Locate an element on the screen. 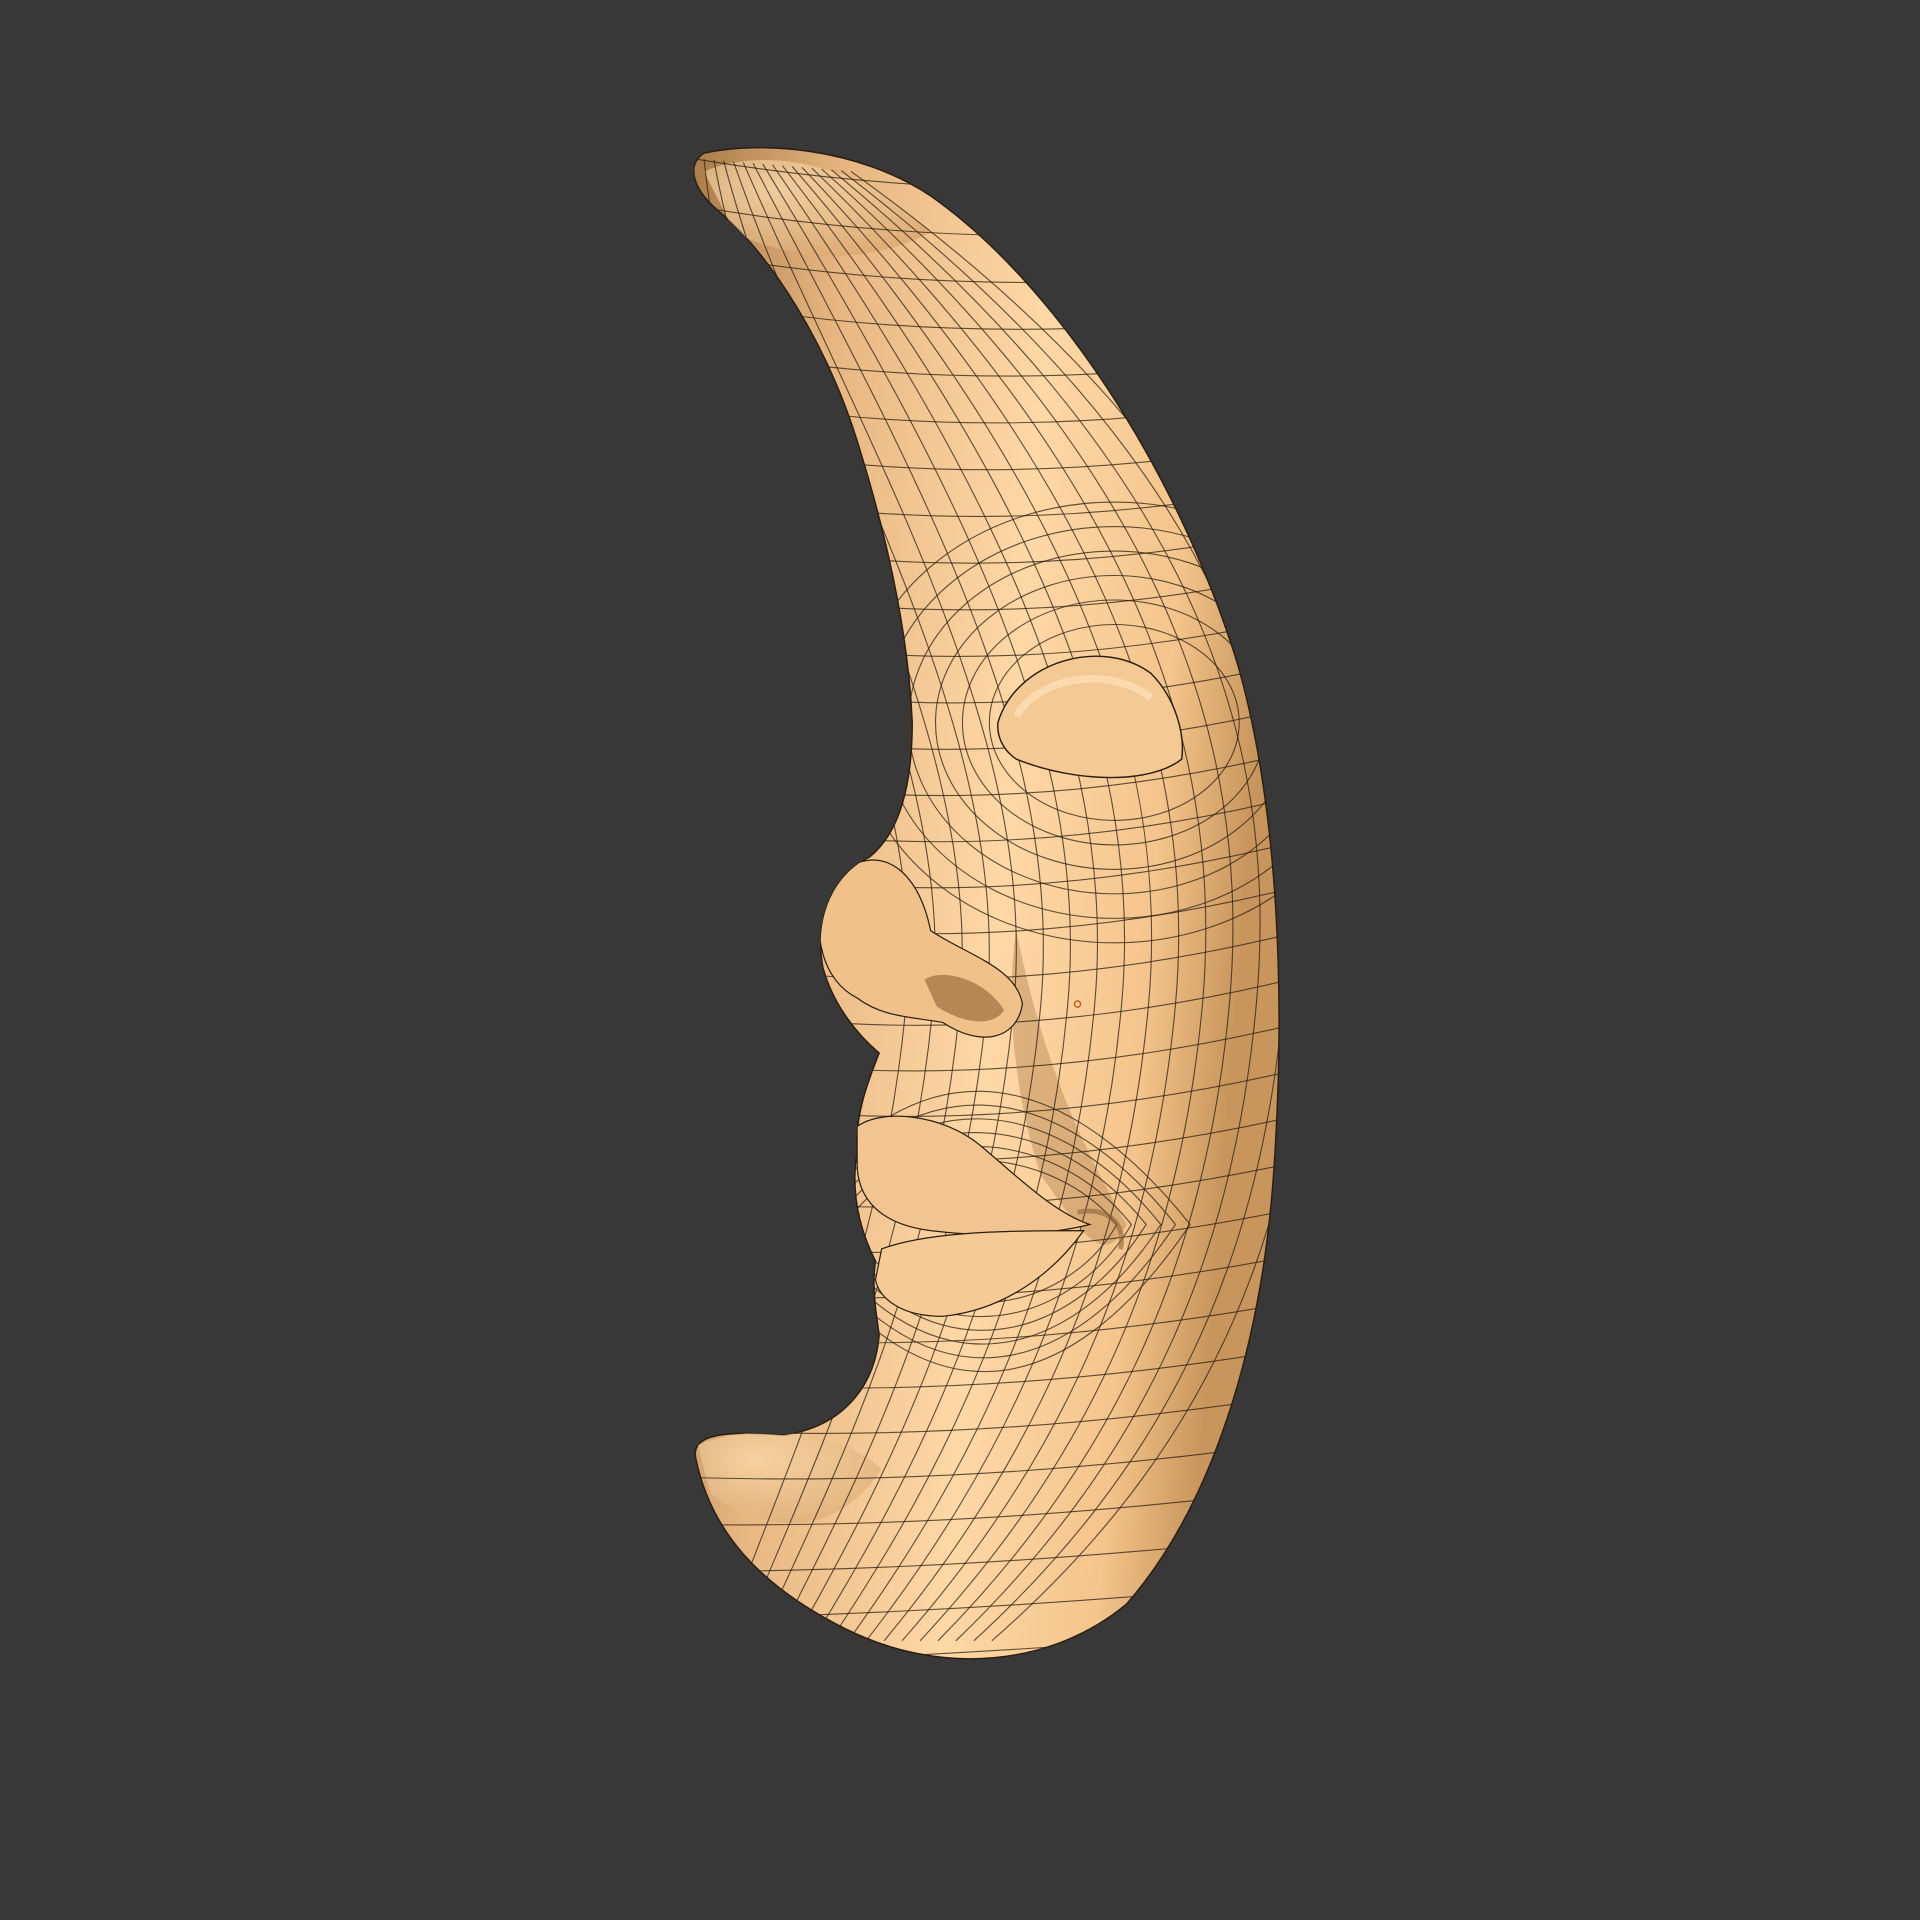 Image resolution: width=1920 pixels, height=1920 pixels. wire-edge-latitudinal is located at coordinates (992, 126).